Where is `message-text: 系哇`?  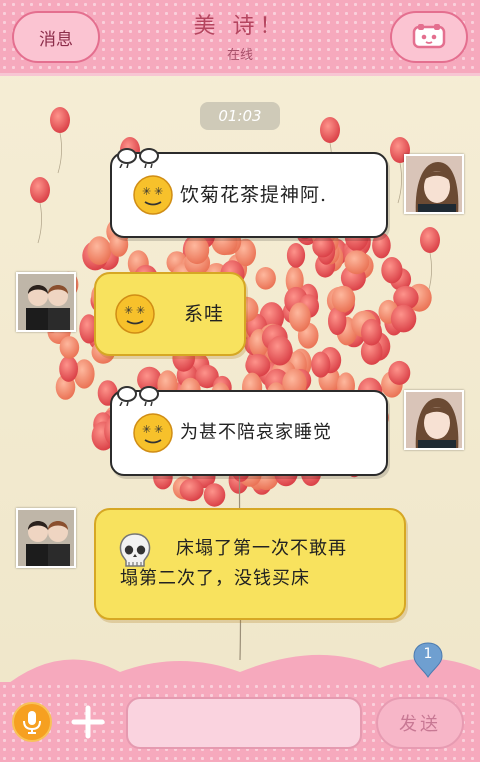 message-text: 系哇 is located at coordinates (204, 314).